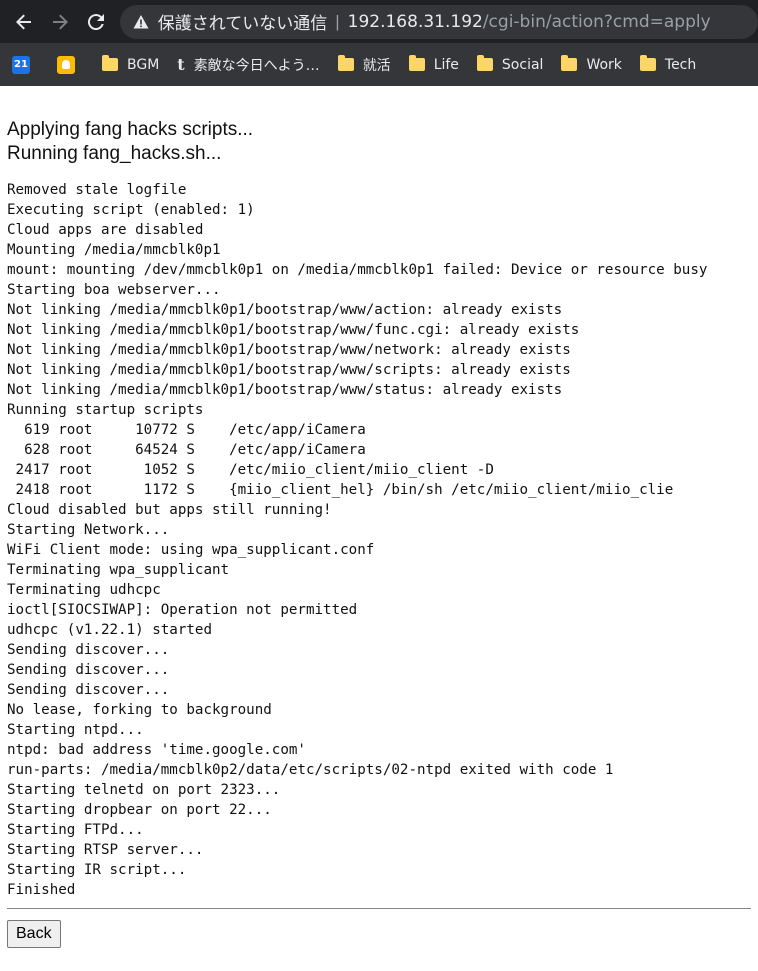 The width and height of the screenshot is (758, 971). What do you see at coordinates (21, 64) in the screenshot?
I see `calendar-icon: 21` at bounding box center [21, 64].